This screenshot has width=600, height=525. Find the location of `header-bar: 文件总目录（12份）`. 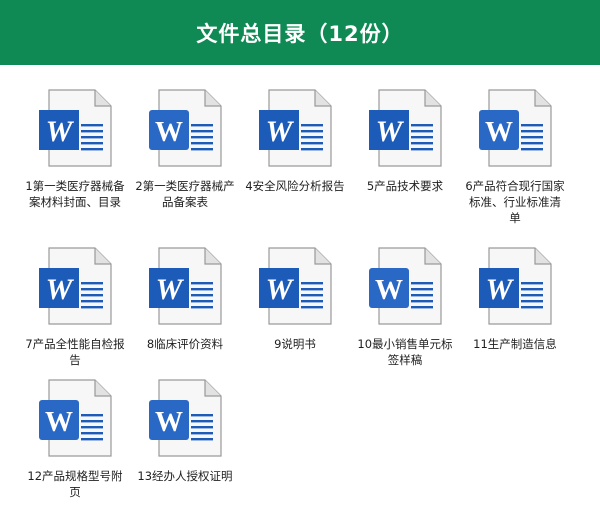

header-bar: 文件总目录（12份） is located at coordinates (300, 32).